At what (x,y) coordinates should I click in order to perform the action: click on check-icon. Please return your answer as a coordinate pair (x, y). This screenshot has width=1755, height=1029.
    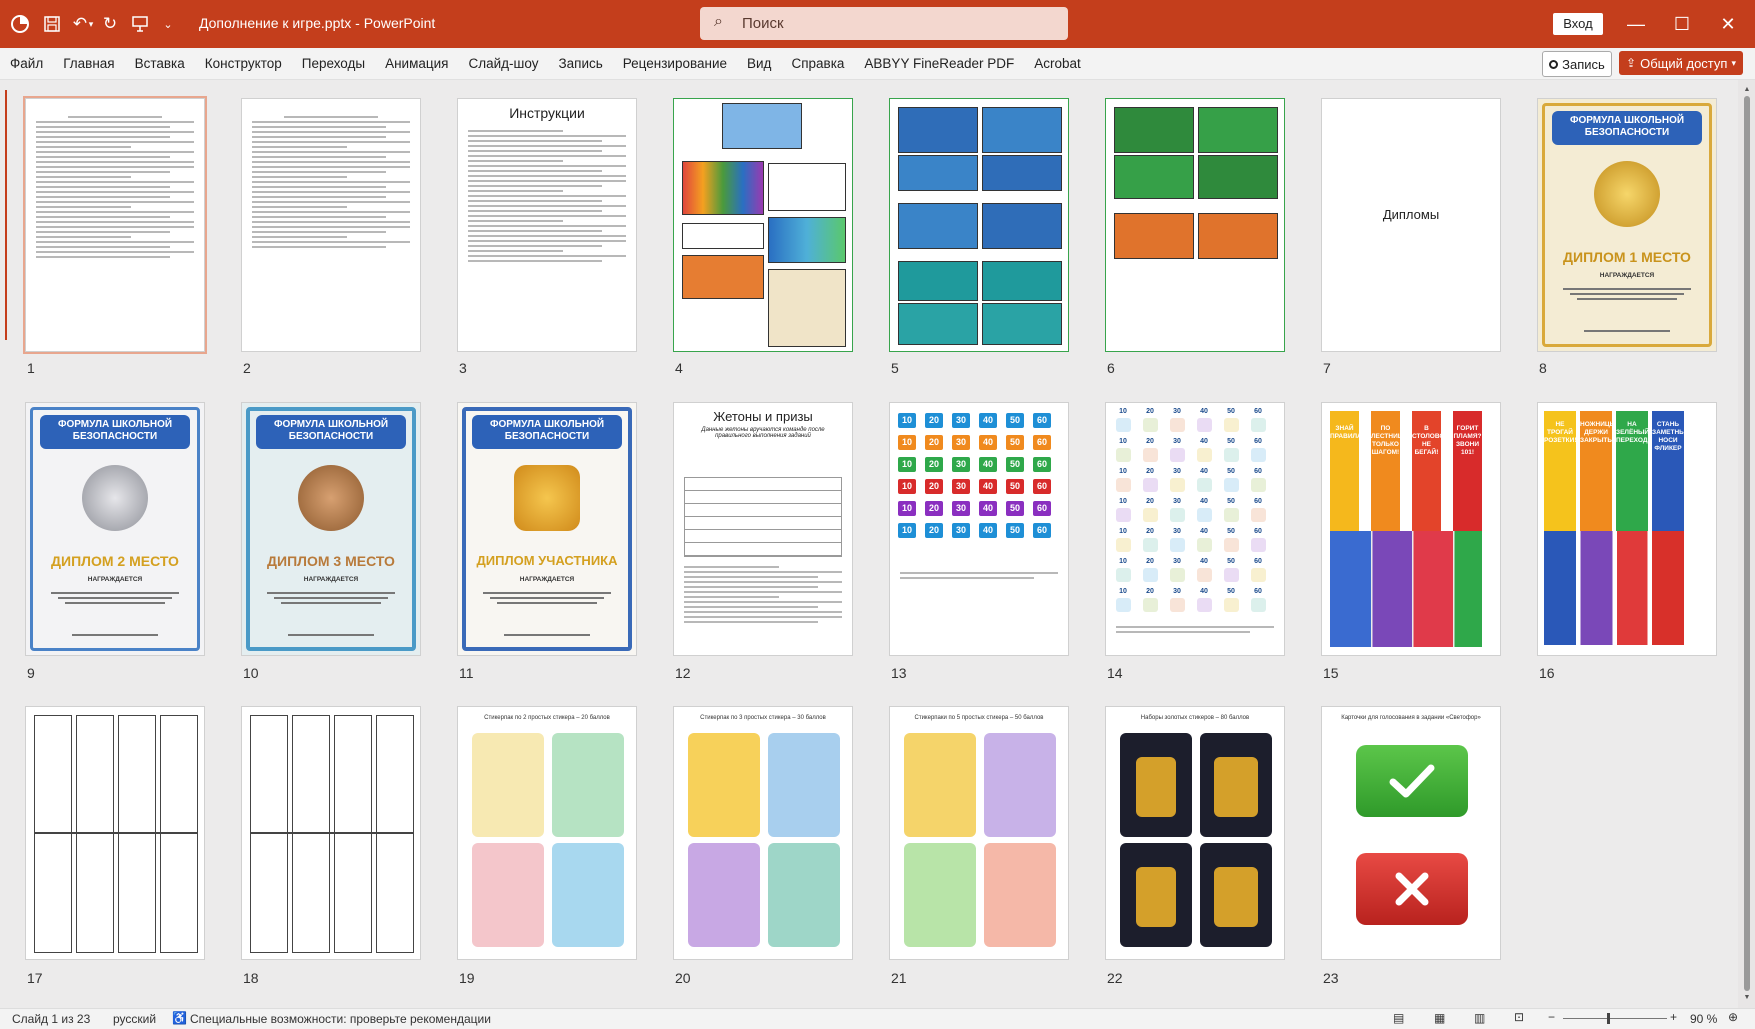
    Looking at the image, I should click on (1412, 781).